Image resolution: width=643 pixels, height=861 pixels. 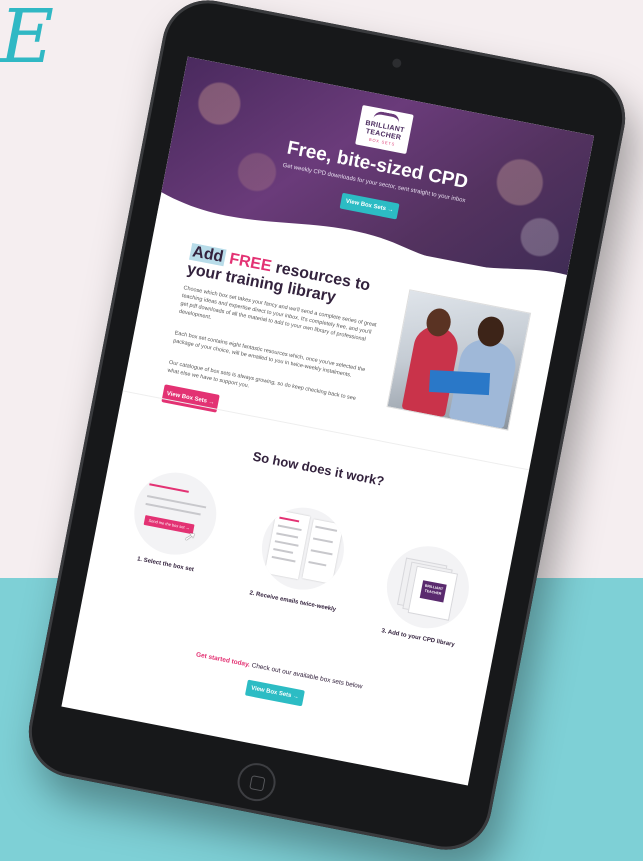 I want to click on camera-icon, so click(x=397, y=63).